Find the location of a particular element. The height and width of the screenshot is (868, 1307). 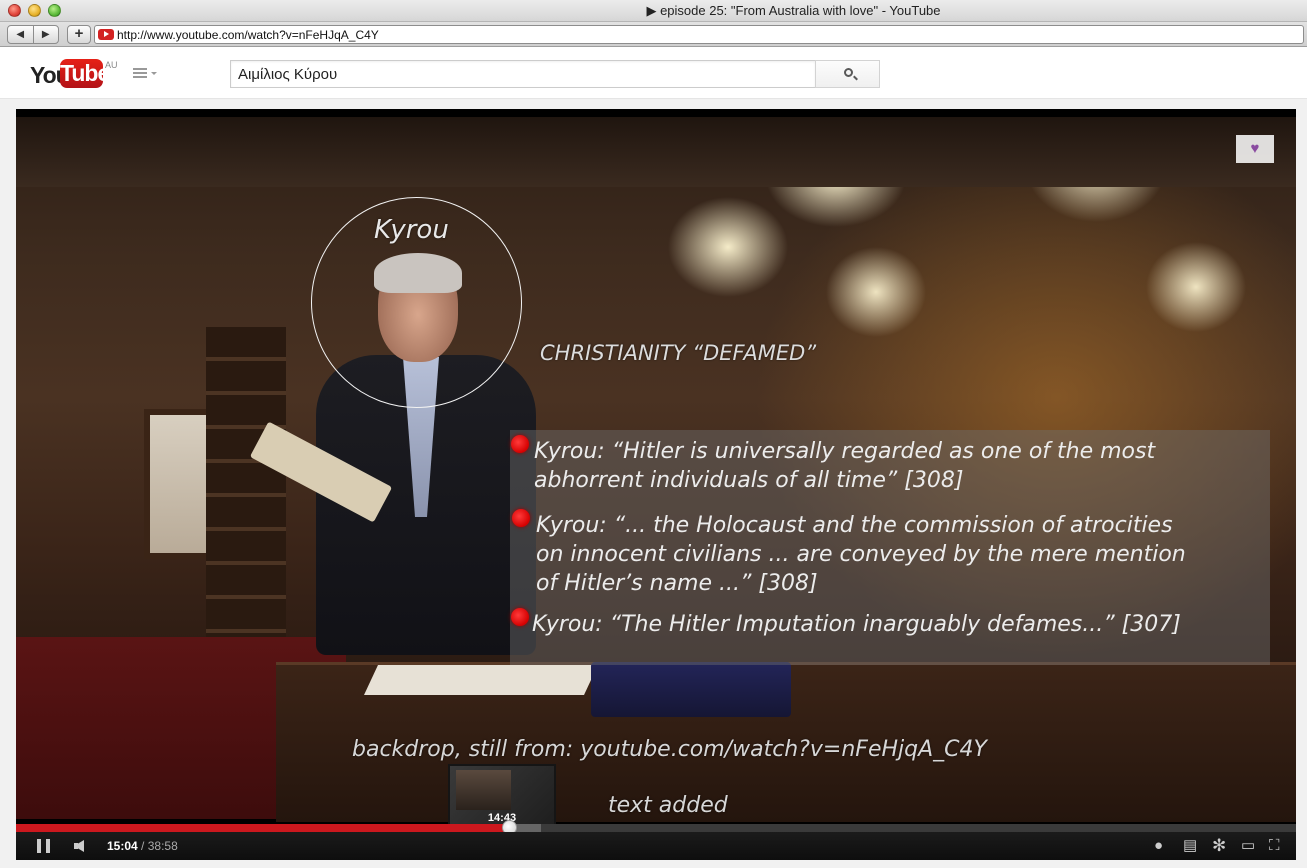

desk-papers is located at coordinates (481, 680).